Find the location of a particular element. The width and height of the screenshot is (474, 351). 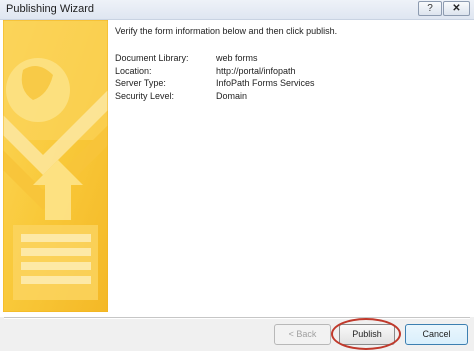

info-label: Server Type: is located at coordinates (140, 83).